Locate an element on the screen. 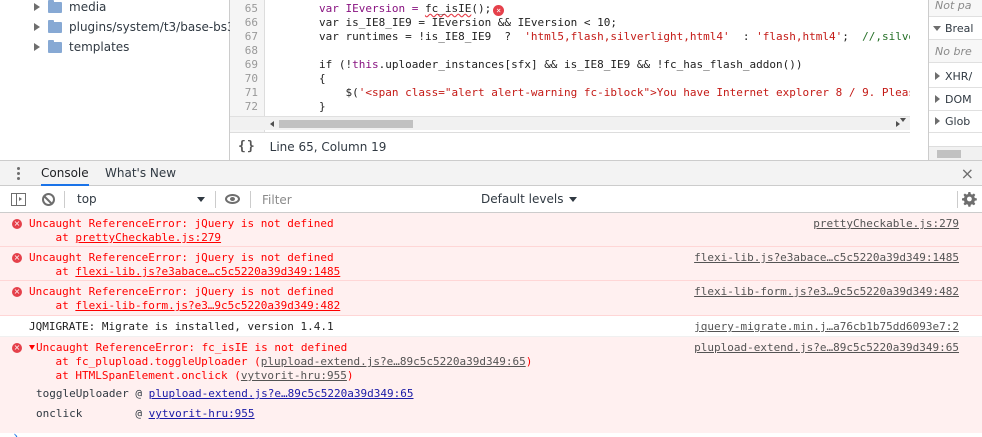 The height and width of the screenshot is (437, 982). close-drawer-icon: × is located at coordinates (967, 174).